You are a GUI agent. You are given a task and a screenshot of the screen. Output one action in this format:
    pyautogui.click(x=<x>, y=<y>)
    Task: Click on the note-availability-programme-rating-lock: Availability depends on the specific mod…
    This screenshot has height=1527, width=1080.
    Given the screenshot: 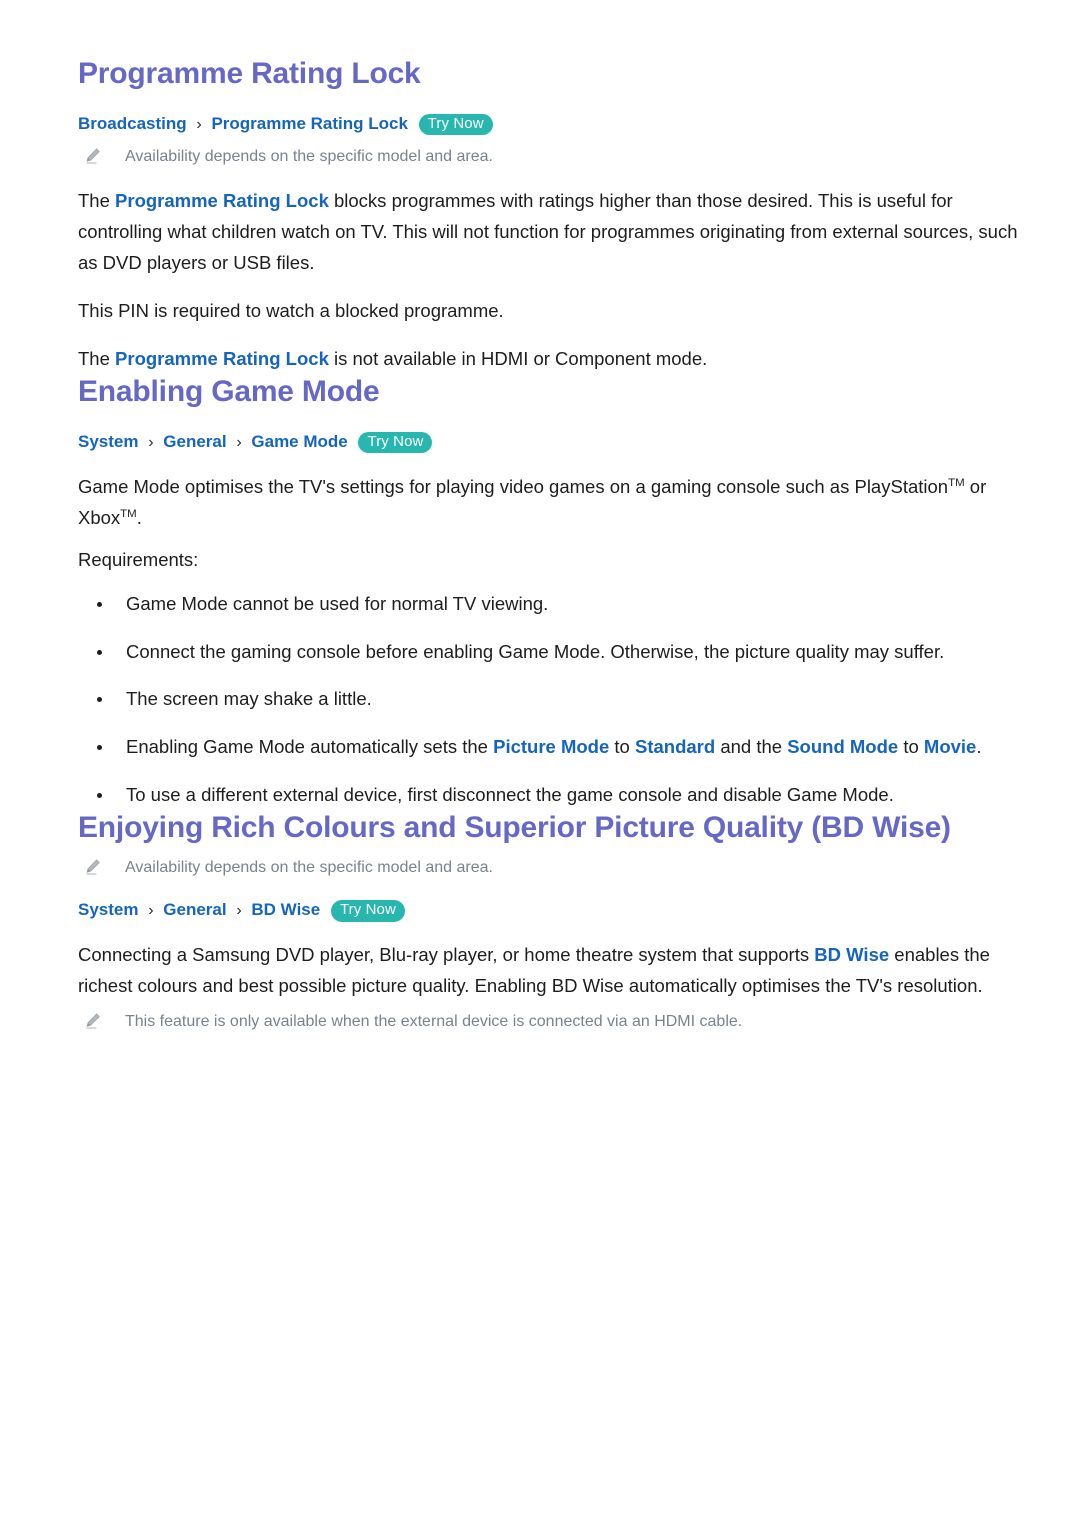 What is the action you would take?
    pyautogui.click(x=549, y=156)
    